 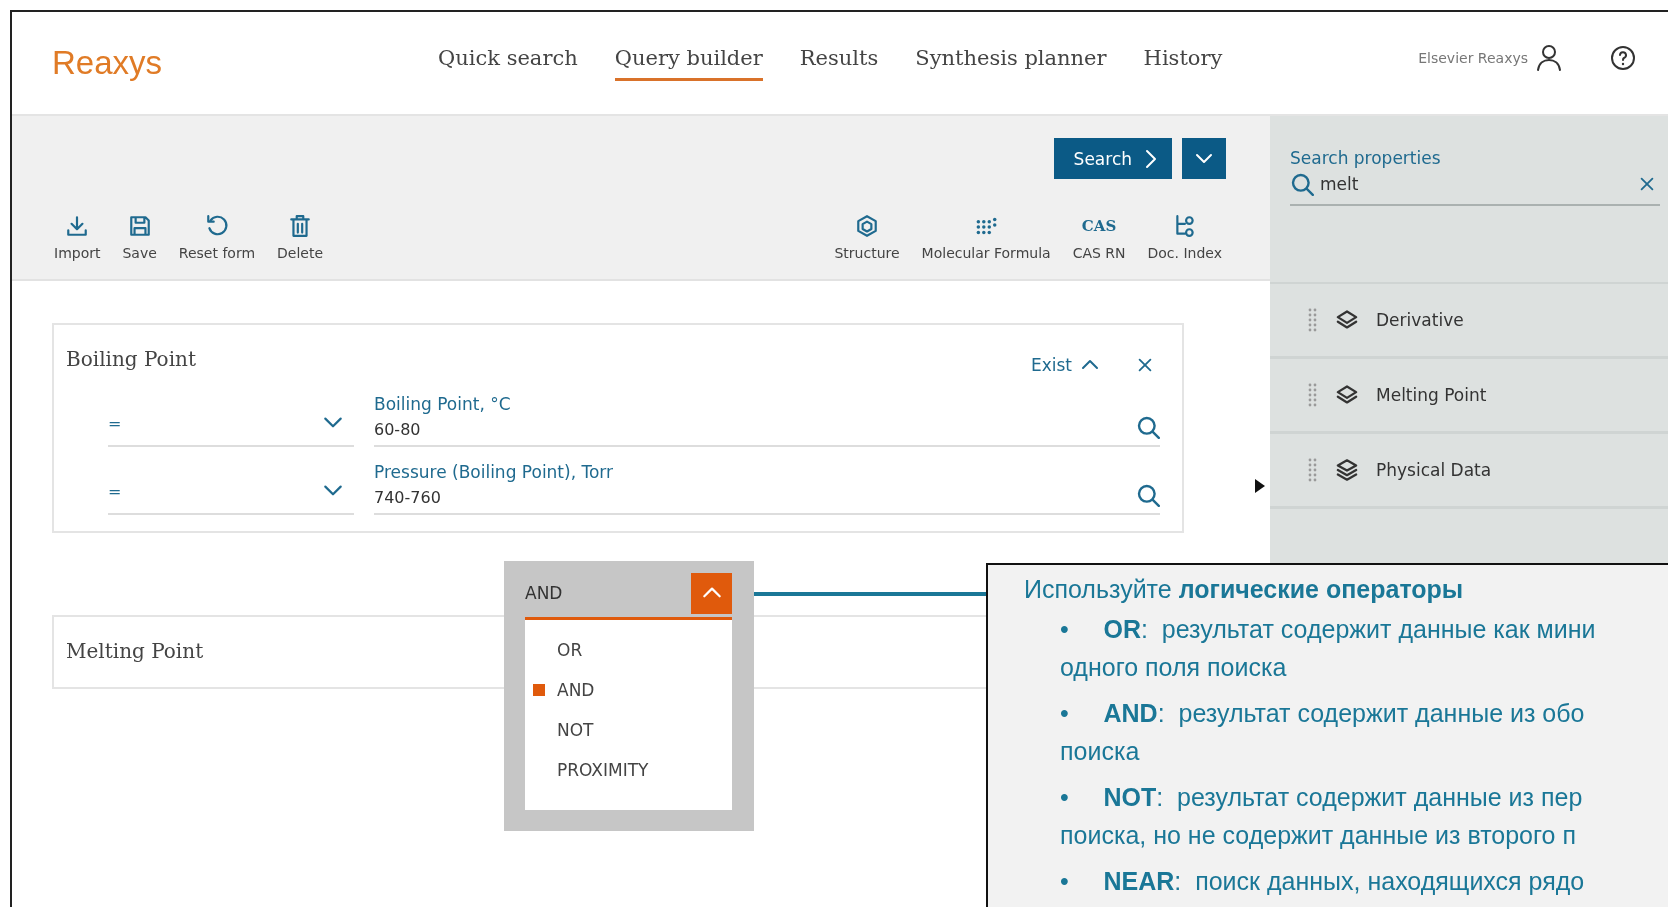 I want to click on hexagon-icon, so click(x=867, y=226).